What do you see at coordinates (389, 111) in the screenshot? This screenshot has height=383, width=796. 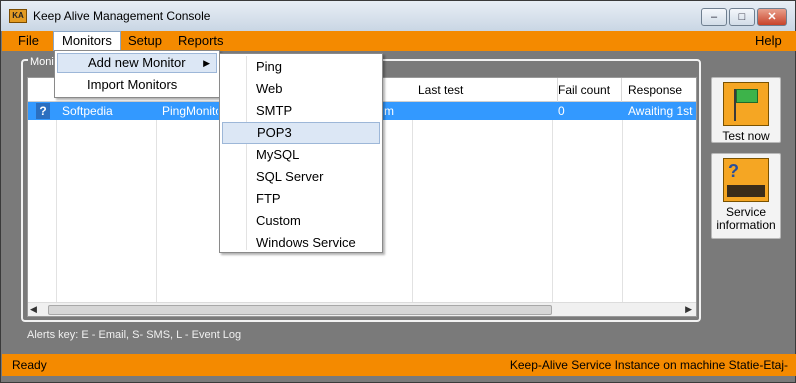 I see `cell-partial: m` at bounding box center [389, 111].